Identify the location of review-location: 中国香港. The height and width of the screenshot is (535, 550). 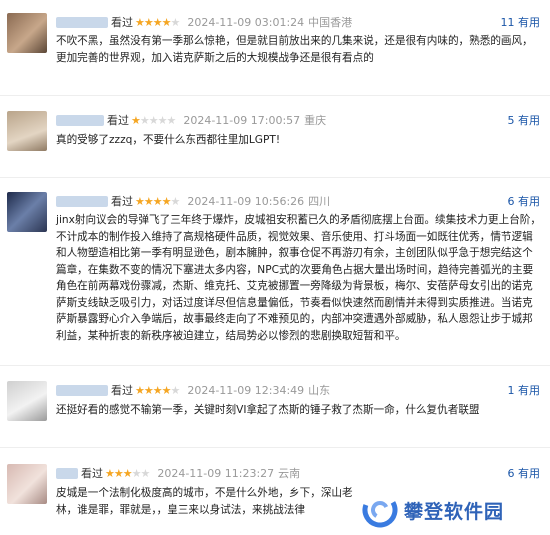
(330, 22).